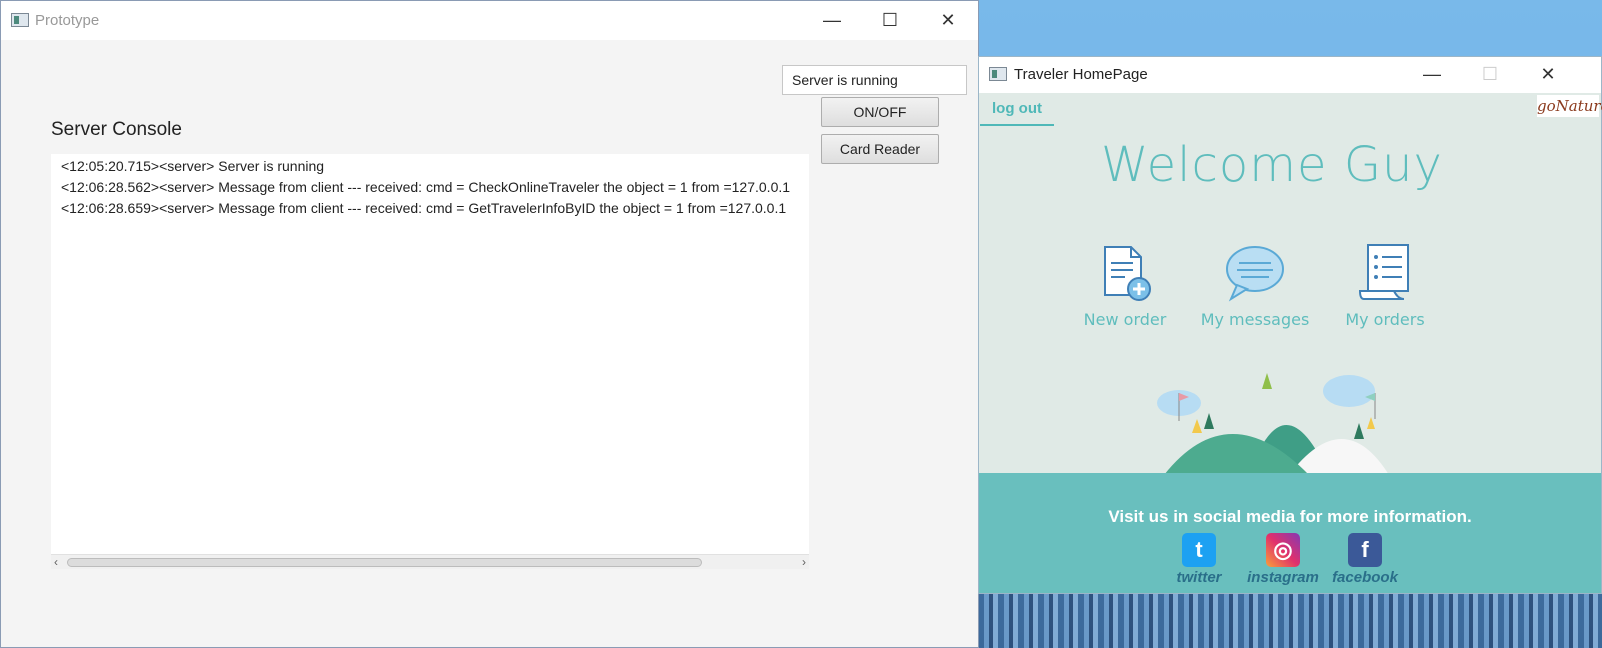  Describe the element at coordinates (1081, 74) in the screenshot. I see `window-title: Traveler HomePage` at that location.